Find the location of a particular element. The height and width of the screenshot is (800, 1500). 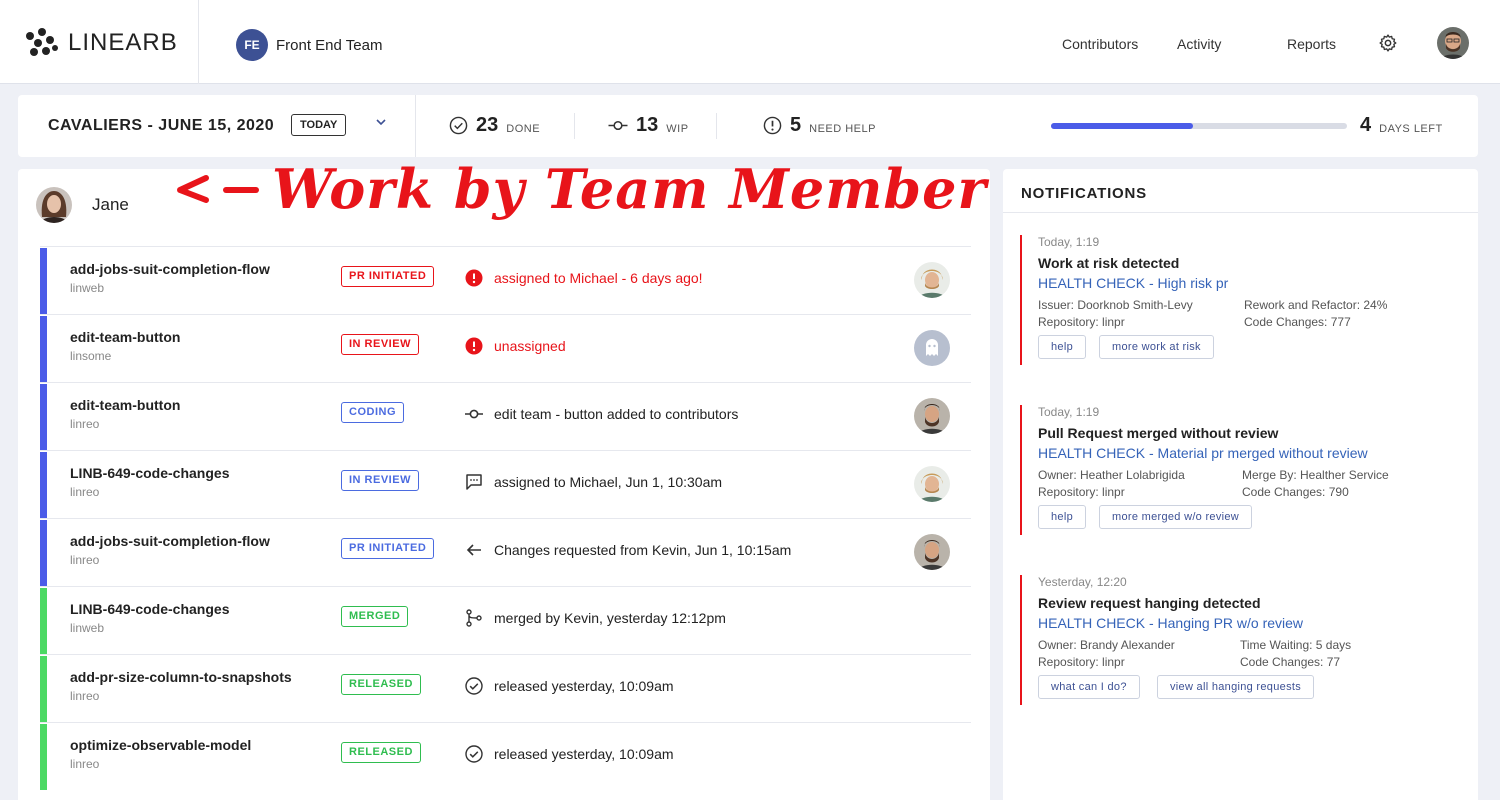

days-left: 4 DAYS LEFT is located at coordinates (1401, 125).